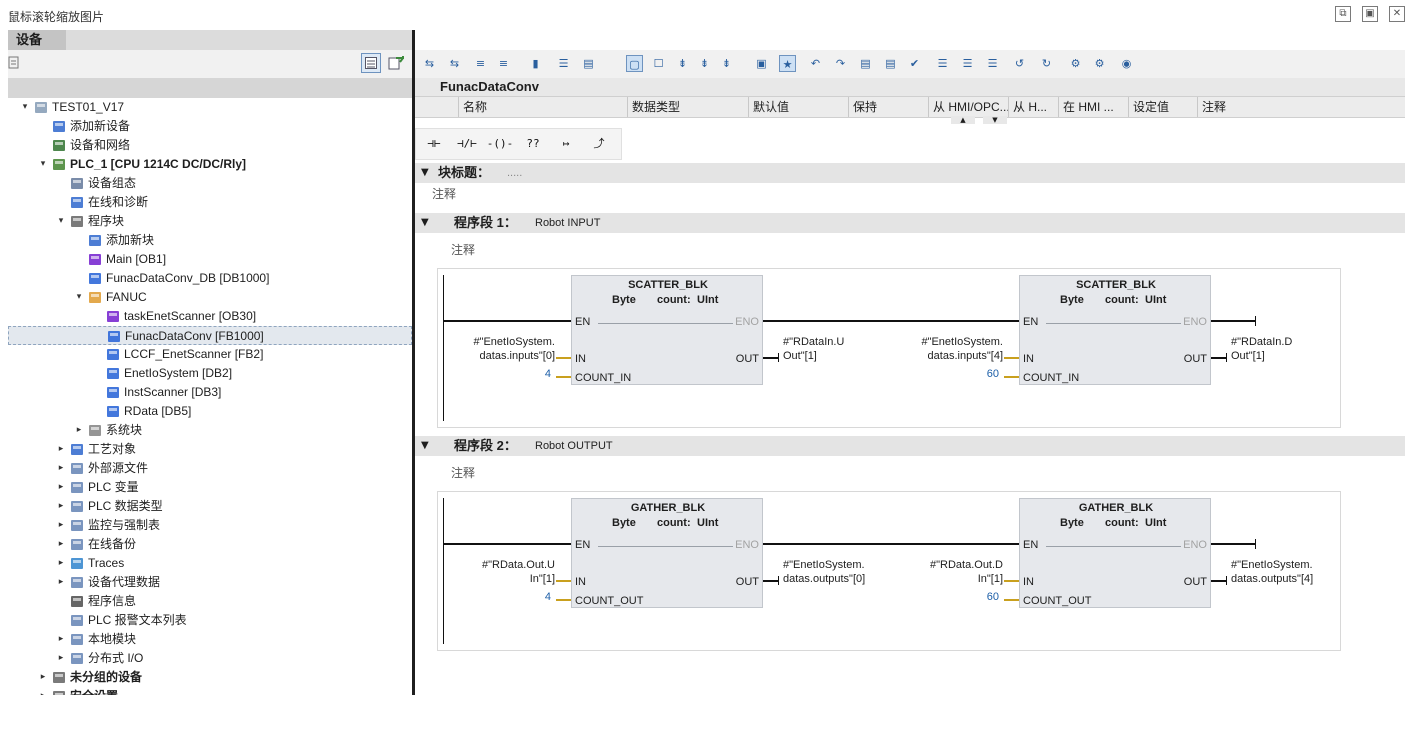 The width and height of the screenshot is (1415, 731). I want to click on in-operand: #"EnetIoSystem. datas.inputs"[0], so click(498, 349).